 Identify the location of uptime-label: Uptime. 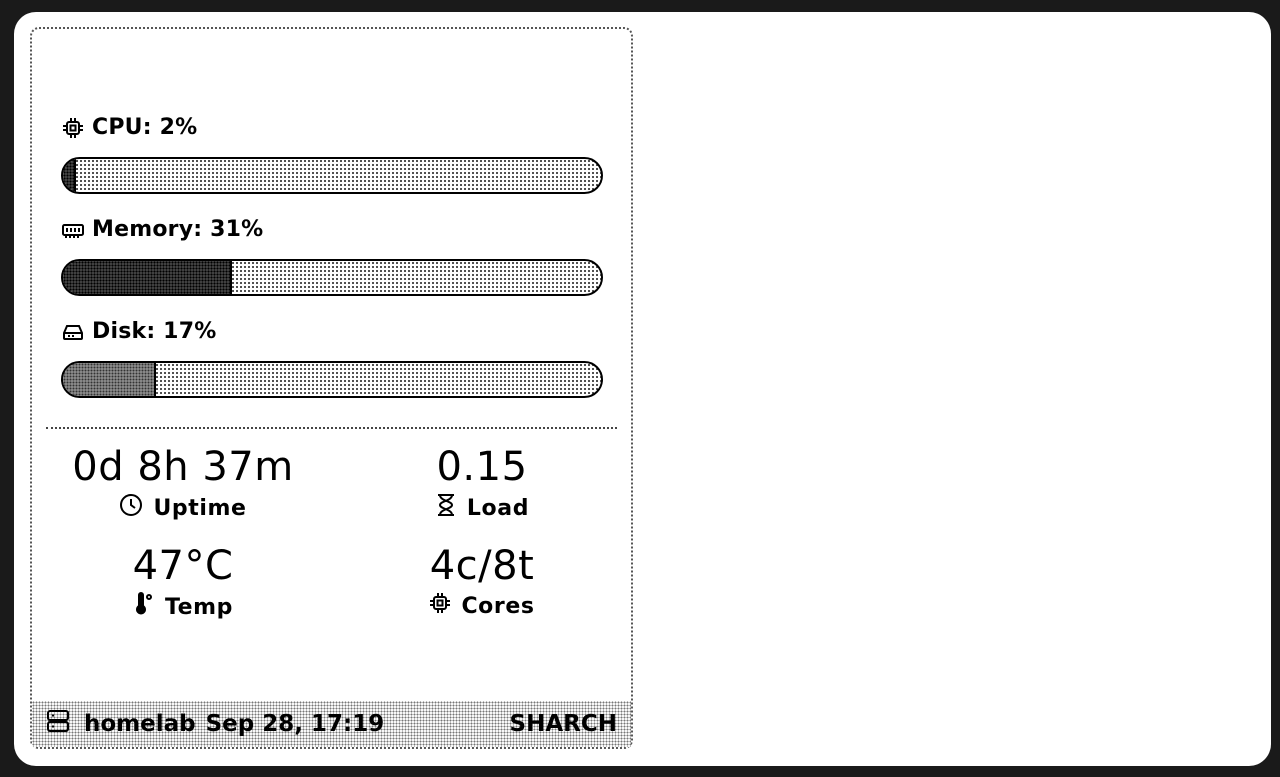
(183, 508).